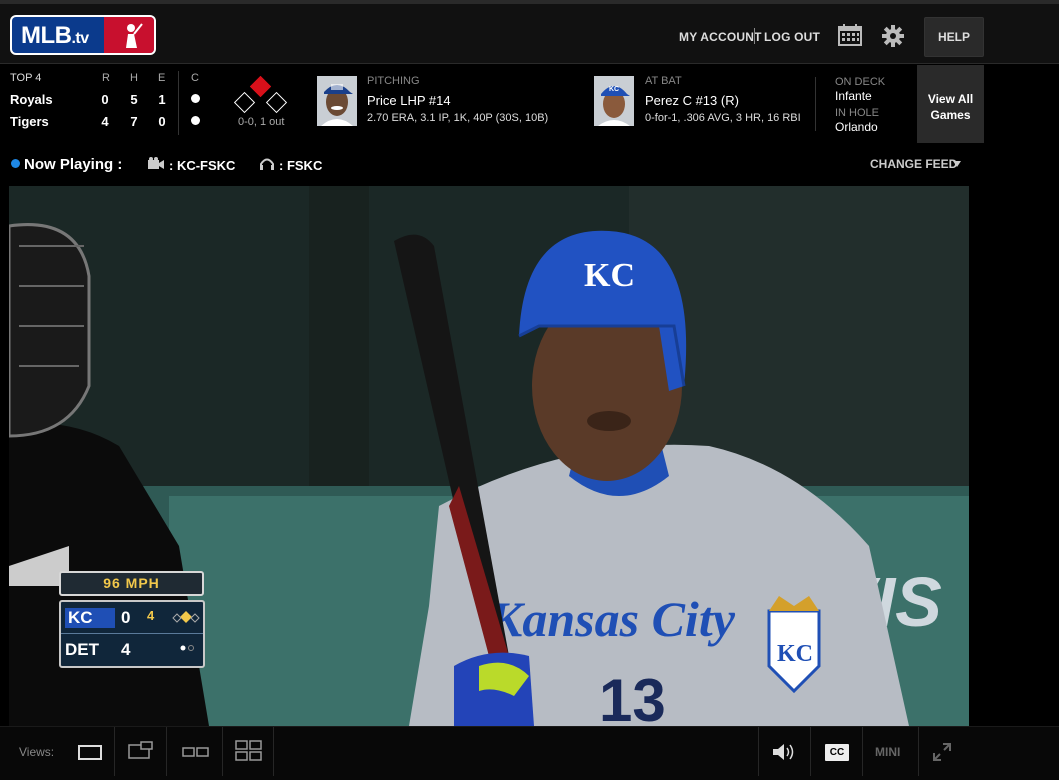 The image size is (1059, 780). Describe the element at coordinates (837, 752) in the screenshot. I see `closed-captions-button: CC` at that location.